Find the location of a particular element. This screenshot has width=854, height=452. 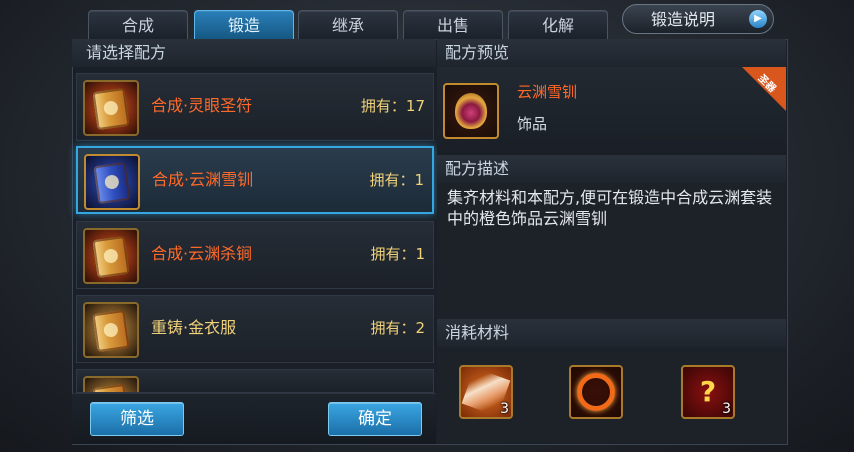

fire-ring-icon is located at coordinates (596, 392).